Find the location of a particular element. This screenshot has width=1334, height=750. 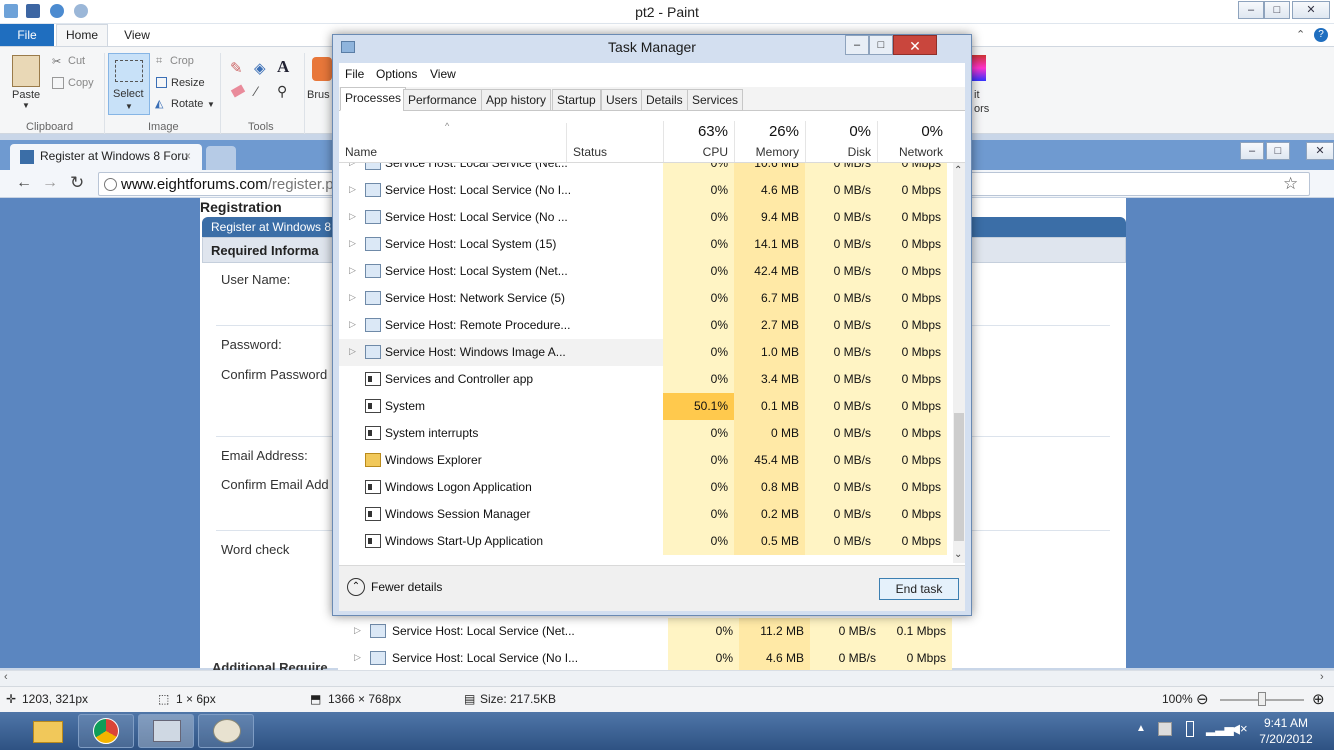

table-row: Windows Explorer 0% 45.4 MB 0 MB/s 0 Mbps is located at coordinates (643, 460).